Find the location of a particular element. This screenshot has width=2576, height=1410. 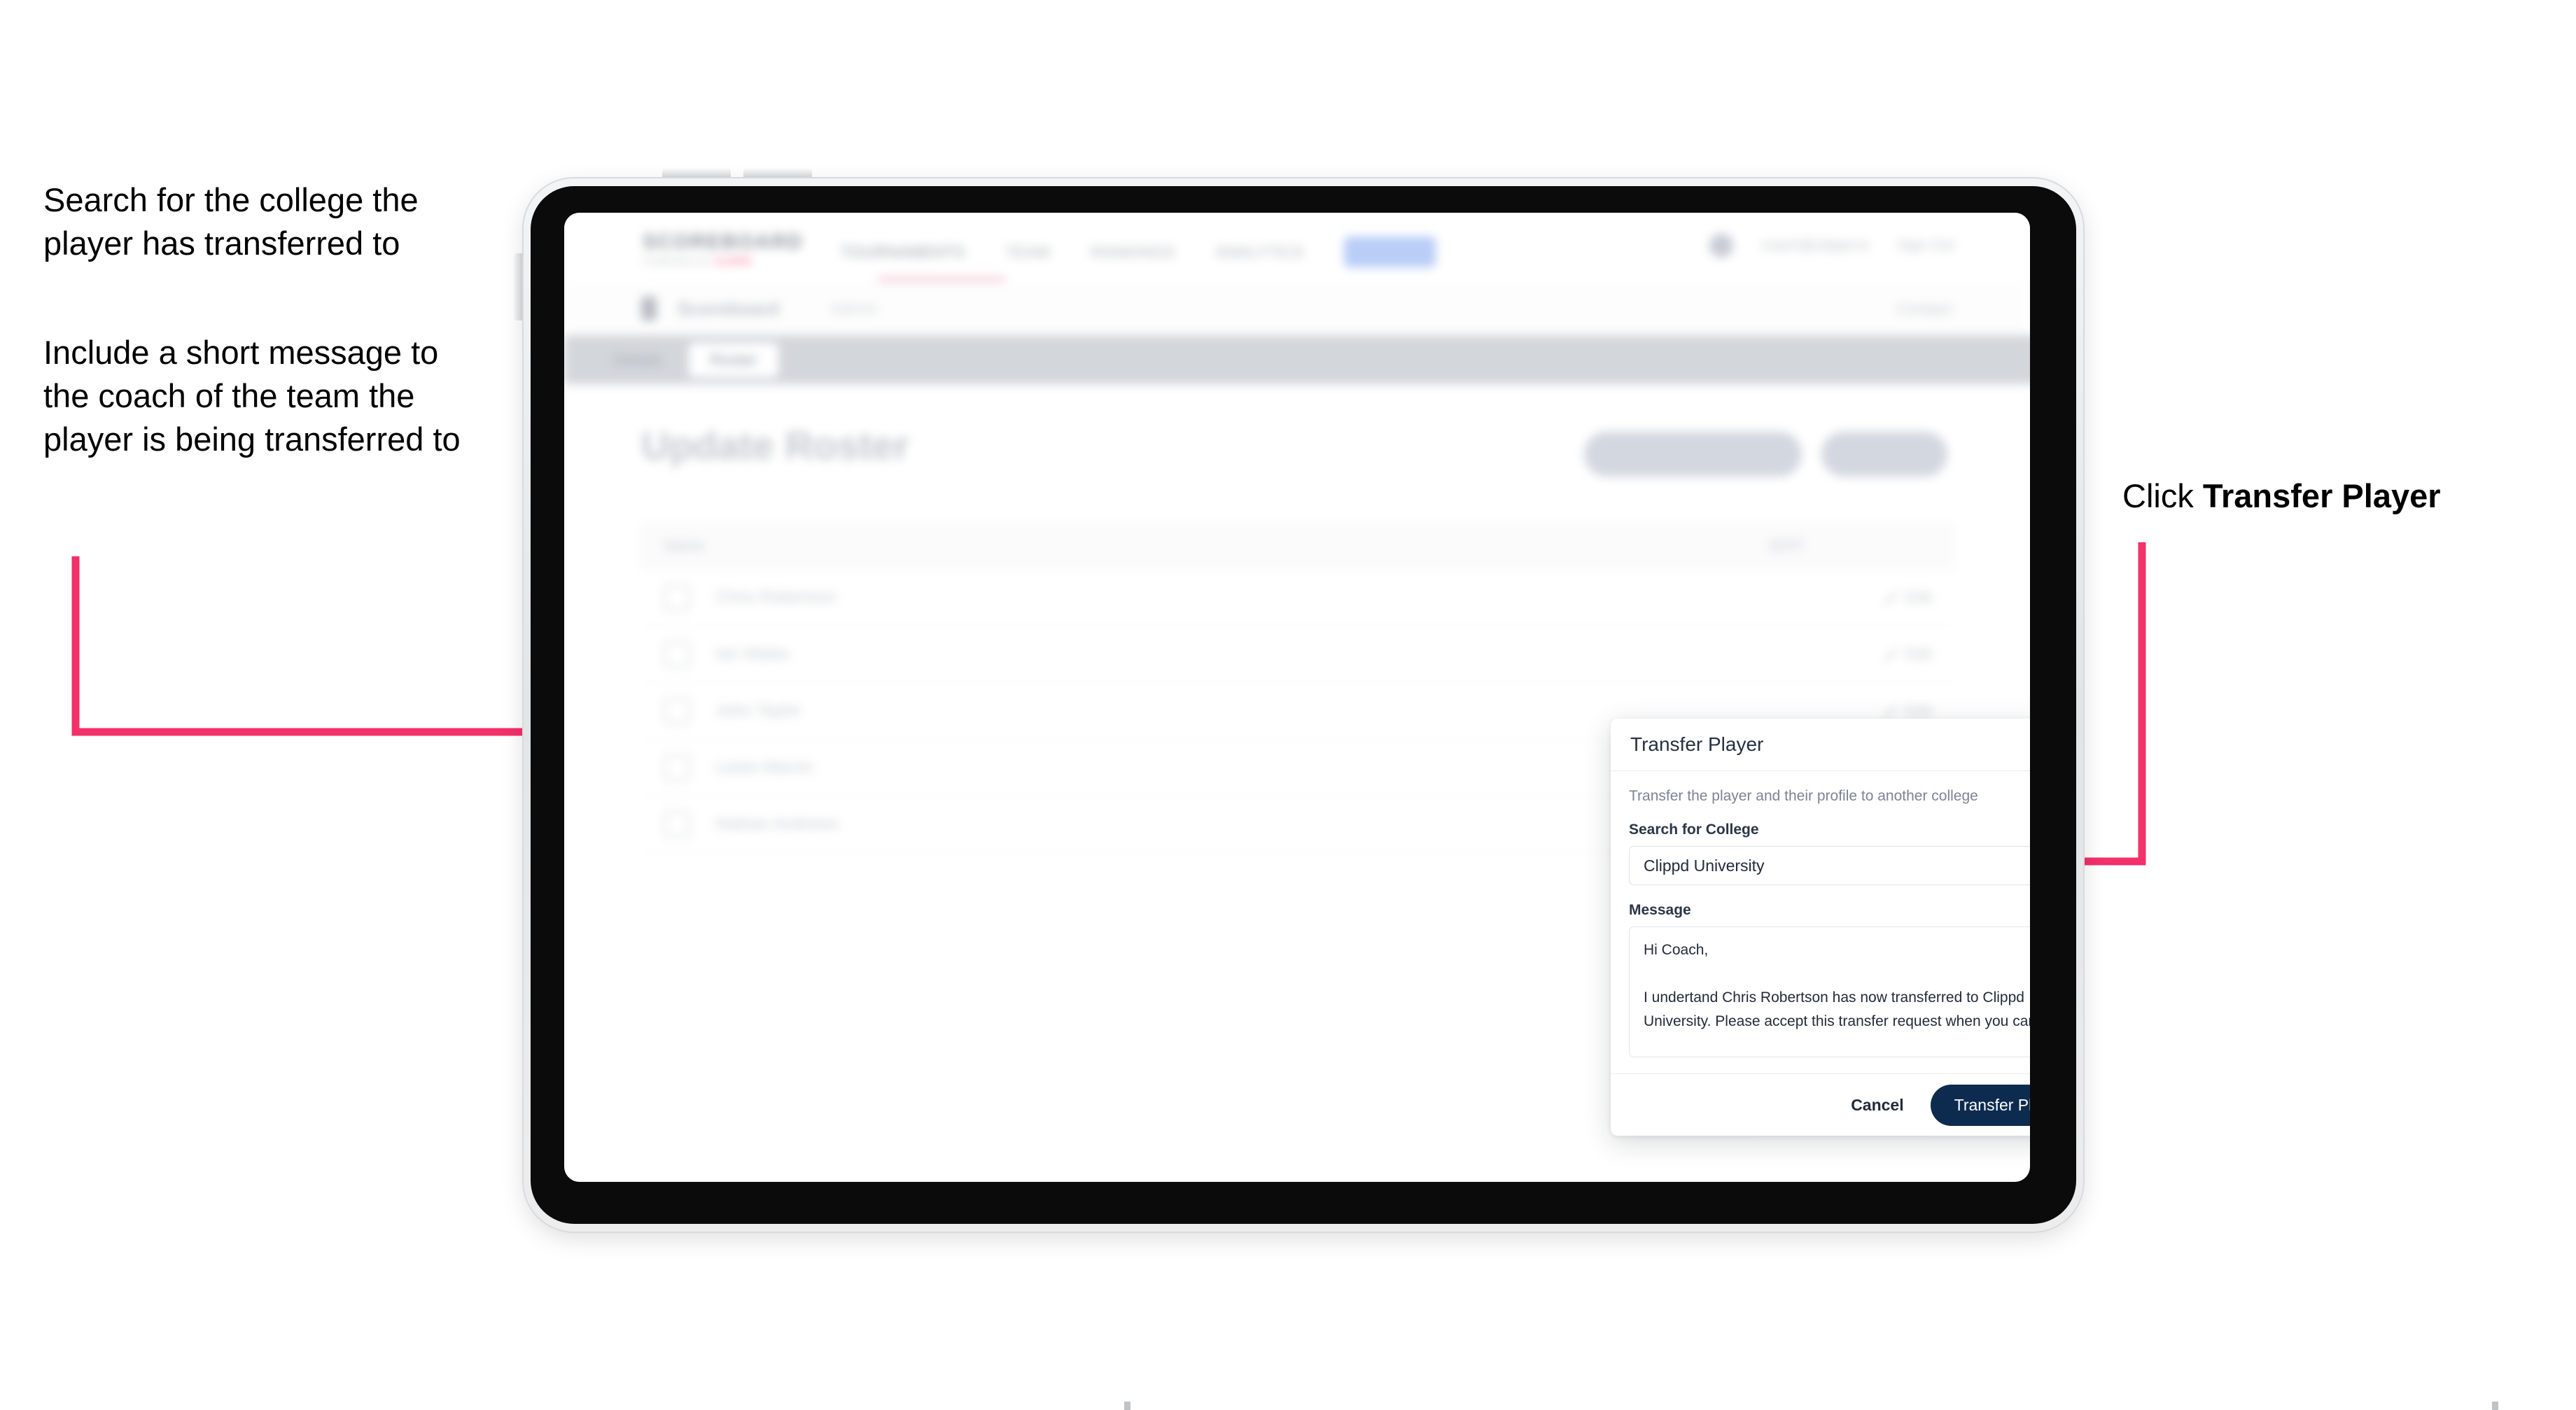

request-roster-transfer-button: Request Roster Transfer is located at coordinates (1692, 454).